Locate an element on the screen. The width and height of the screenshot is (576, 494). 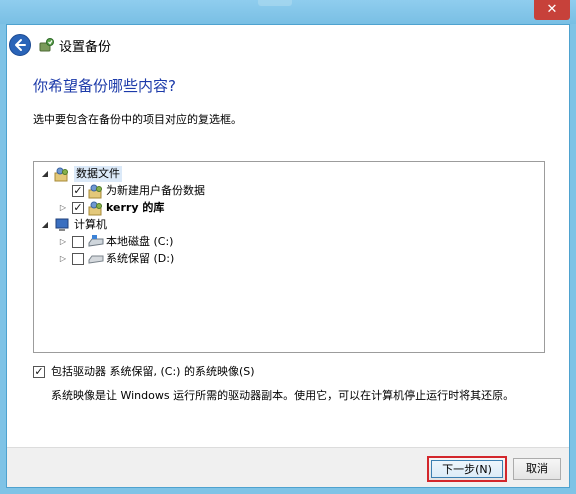
tree-label-computer: 计算机 is located at coordinates (90, 224).